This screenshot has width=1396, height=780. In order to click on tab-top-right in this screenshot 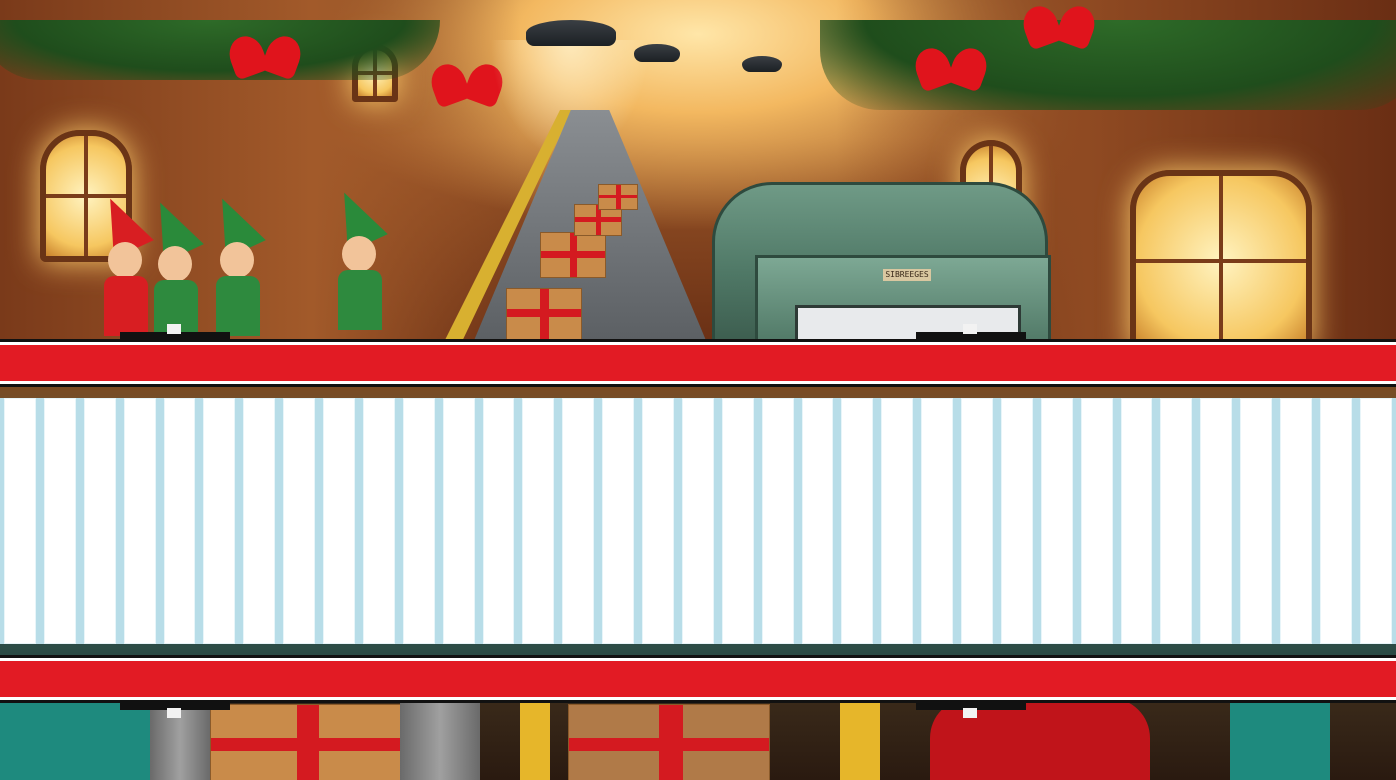, I will do `click(971, 332)`.